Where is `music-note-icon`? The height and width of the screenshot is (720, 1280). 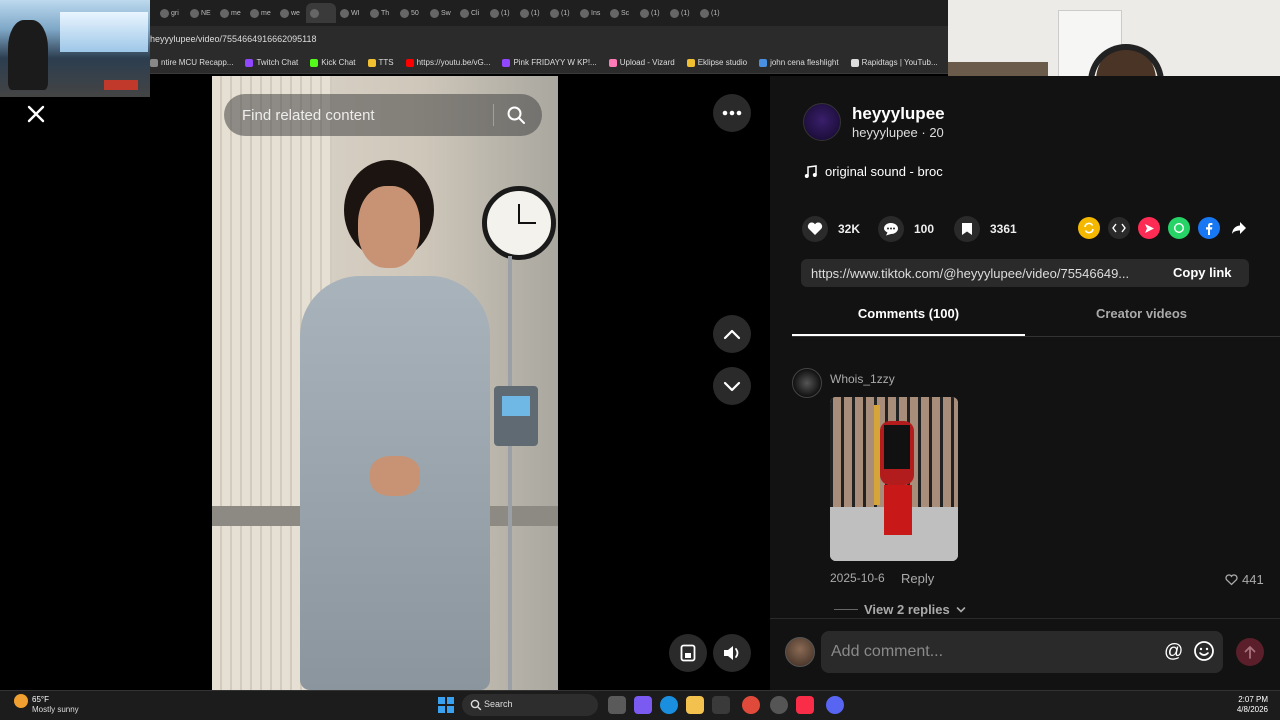
music-note-icon is located at coordinates (810, 171).